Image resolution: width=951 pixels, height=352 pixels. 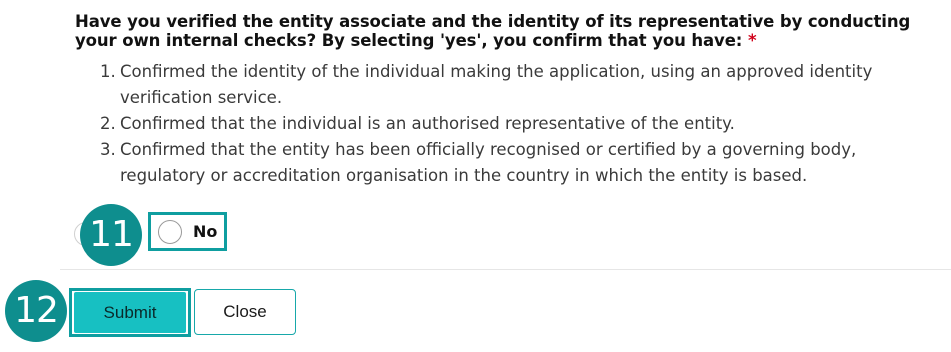 What do you see at coordinates (170, 231) in the screenshot?
I see `radio-no-circle` at bounding box center [170, 231].